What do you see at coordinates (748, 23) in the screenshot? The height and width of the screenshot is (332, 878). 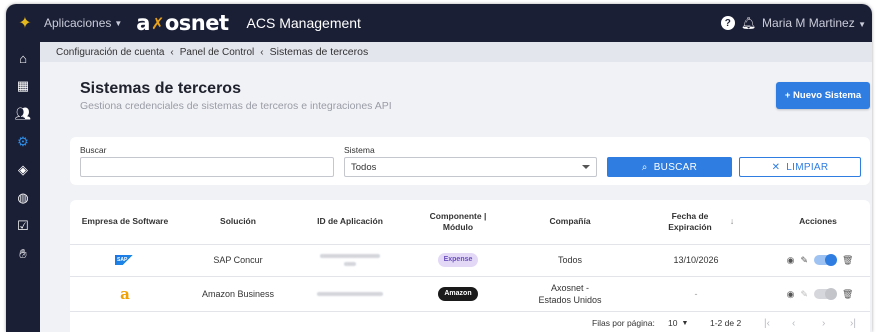 I see `bell-icon: 🔔︎` at bounding box center [748, 23].